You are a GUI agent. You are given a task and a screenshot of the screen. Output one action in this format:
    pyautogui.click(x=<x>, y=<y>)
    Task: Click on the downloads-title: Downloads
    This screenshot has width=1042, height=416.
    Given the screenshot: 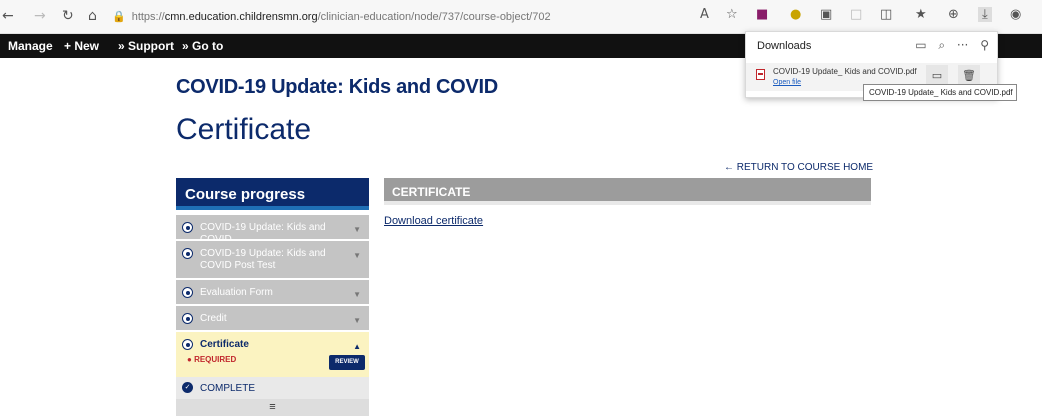 What is the action you would take?
    pyautogui.click(x=784, y=46)
    